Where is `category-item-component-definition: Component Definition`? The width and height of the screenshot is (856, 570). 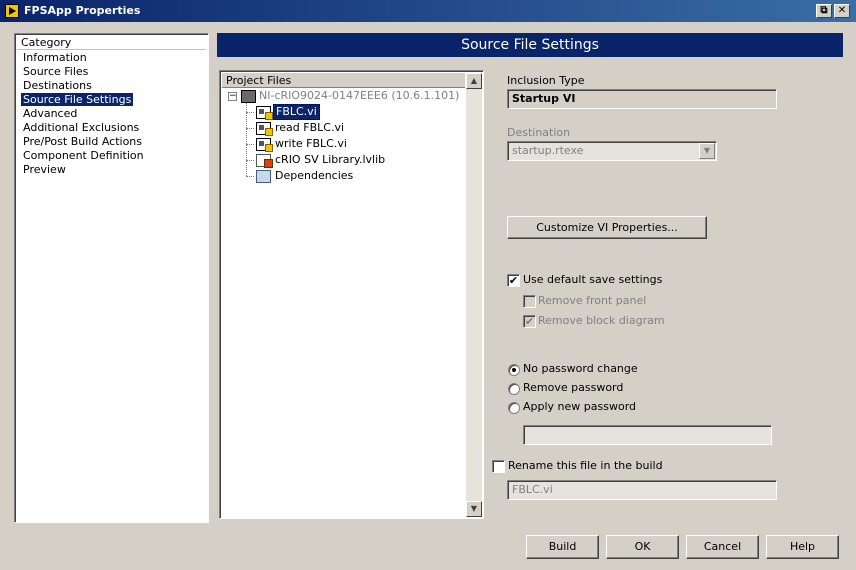 category-item-component-definition: Component Definition is located at coordinates (111, 156).